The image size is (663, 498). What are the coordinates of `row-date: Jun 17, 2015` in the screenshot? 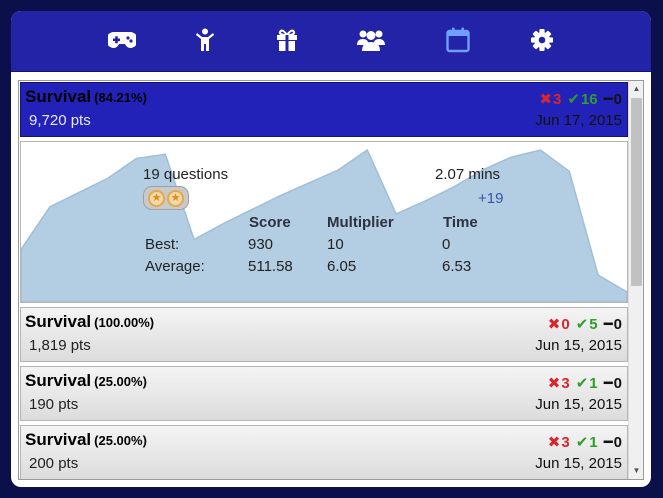 It's located at (578, 120).